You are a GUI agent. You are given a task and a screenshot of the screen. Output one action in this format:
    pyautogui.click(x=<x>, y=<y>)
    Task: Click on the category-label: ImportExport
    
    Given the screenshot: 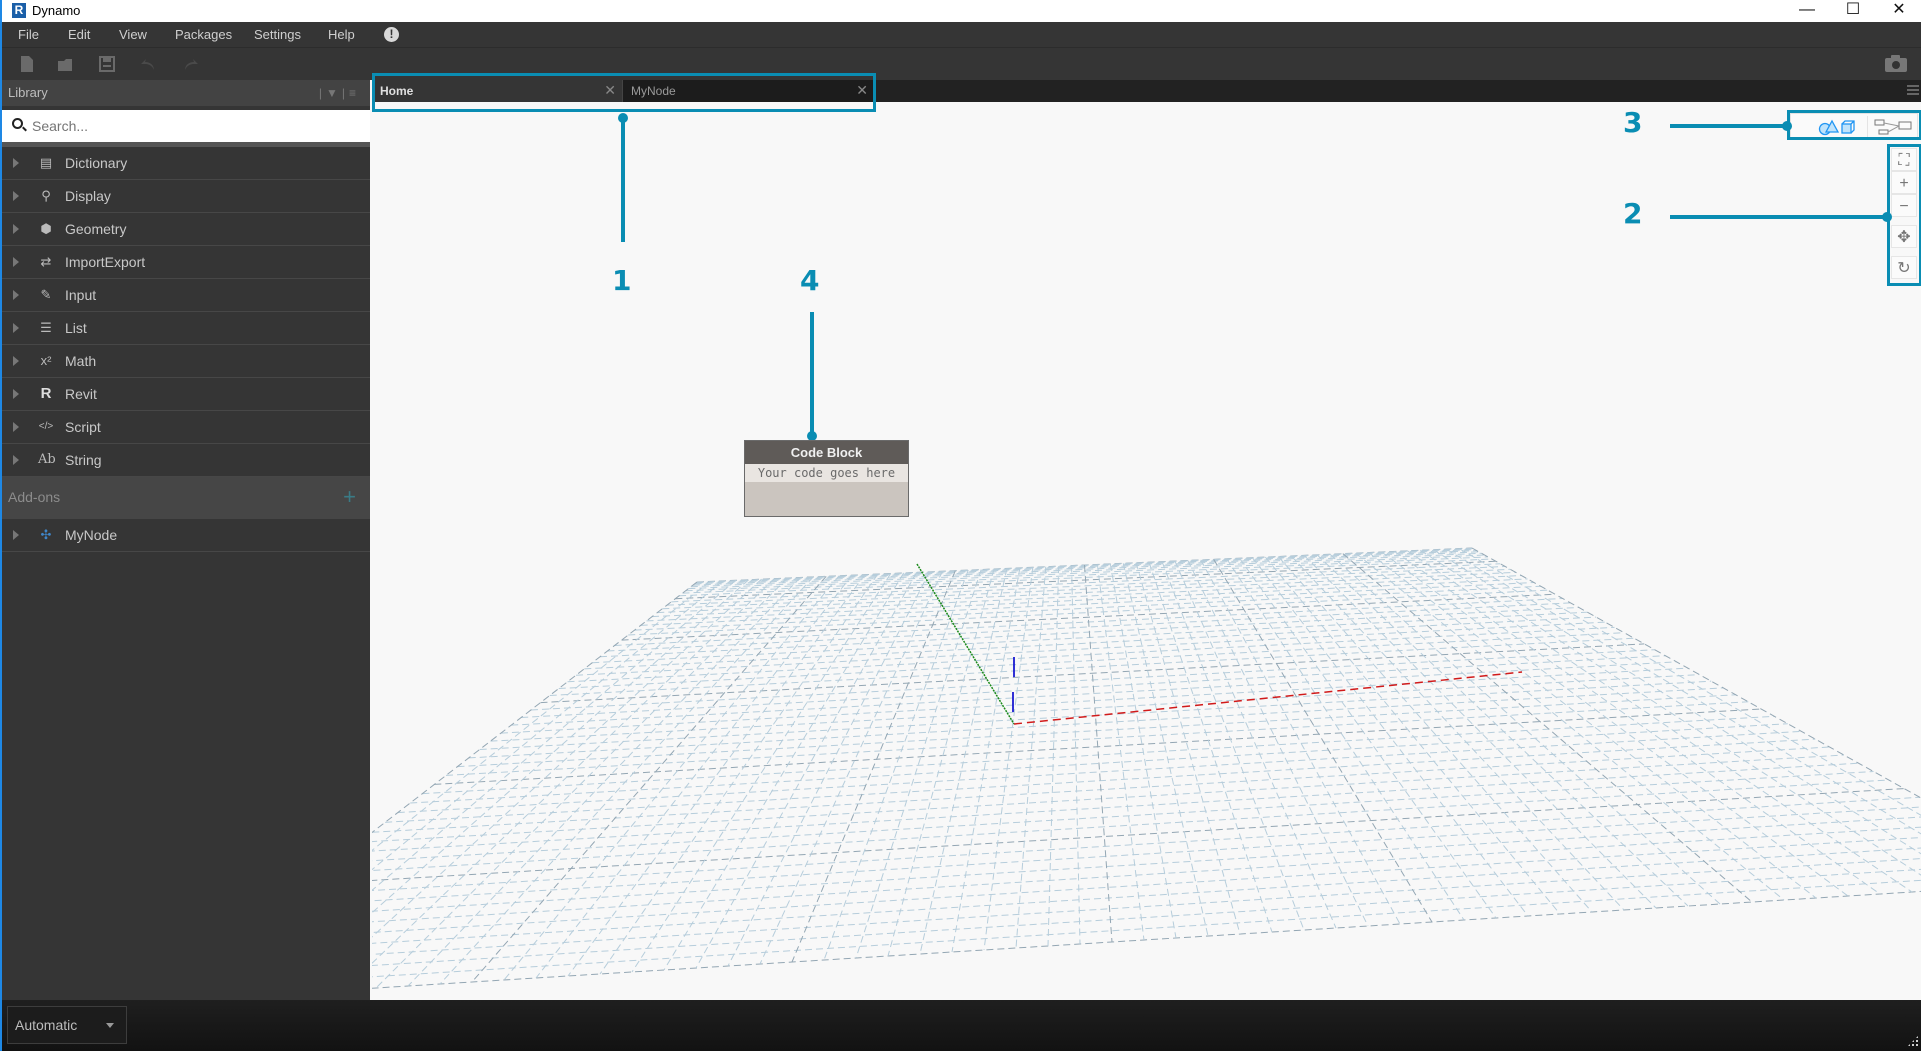 What is the action you would take?
    pyautogui.click(x=105, y=262)
    